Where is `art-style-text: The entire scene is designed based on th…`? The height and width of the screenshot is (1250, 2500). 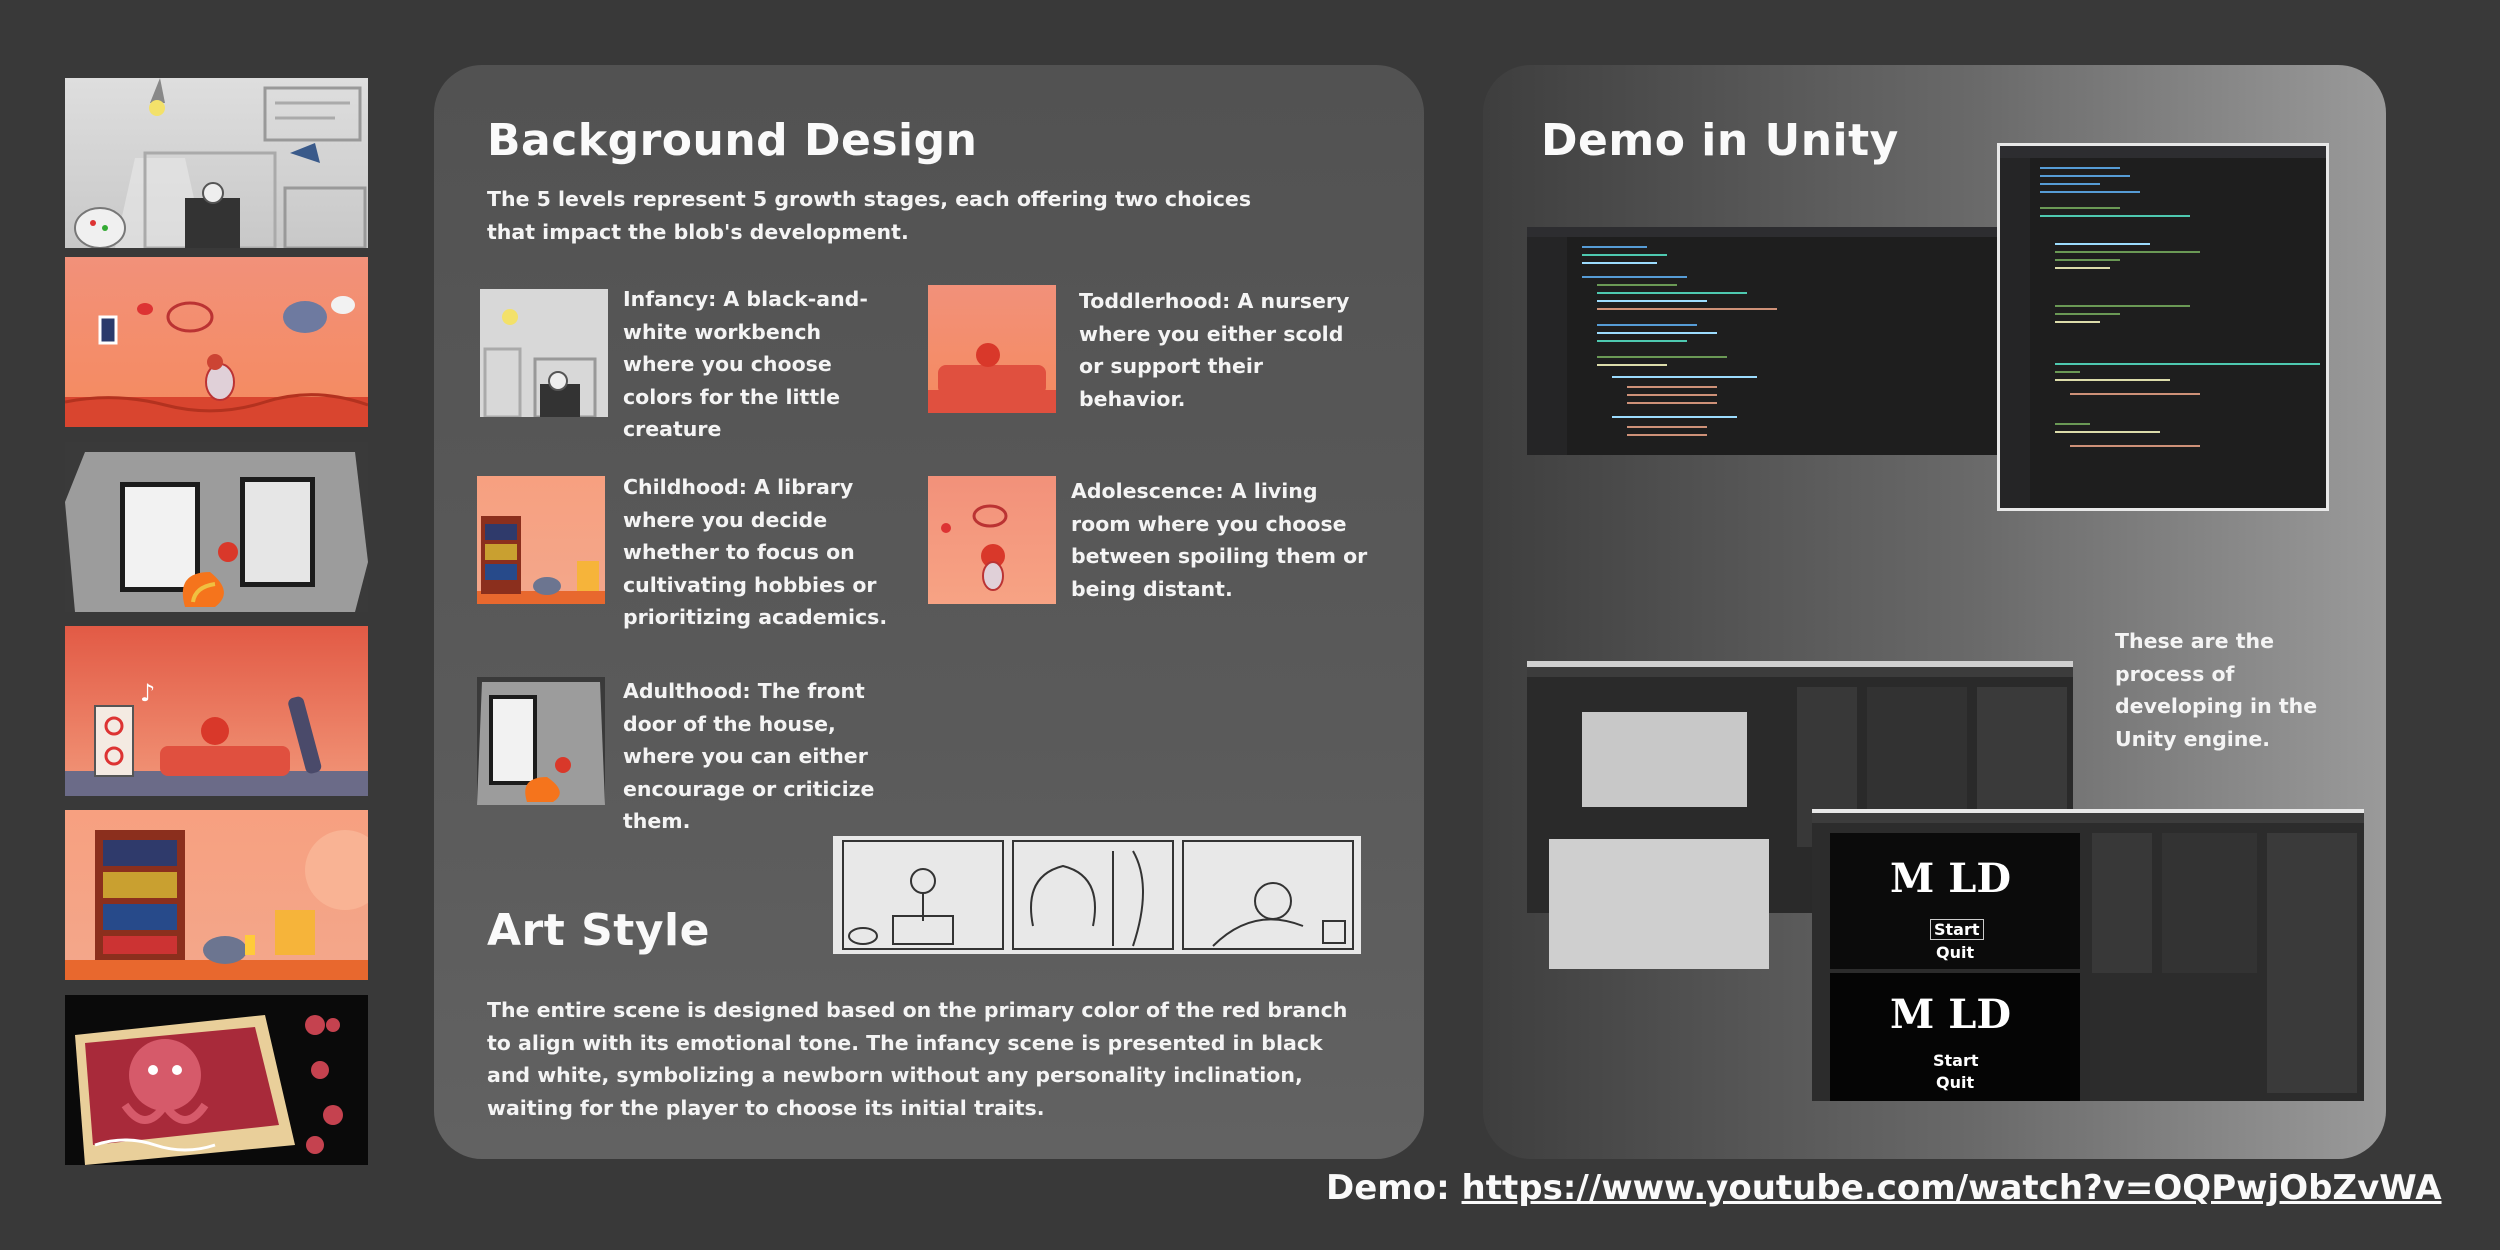
art-style-text: The entire scene is designed based on th… is located at coordinates (917, 1059).